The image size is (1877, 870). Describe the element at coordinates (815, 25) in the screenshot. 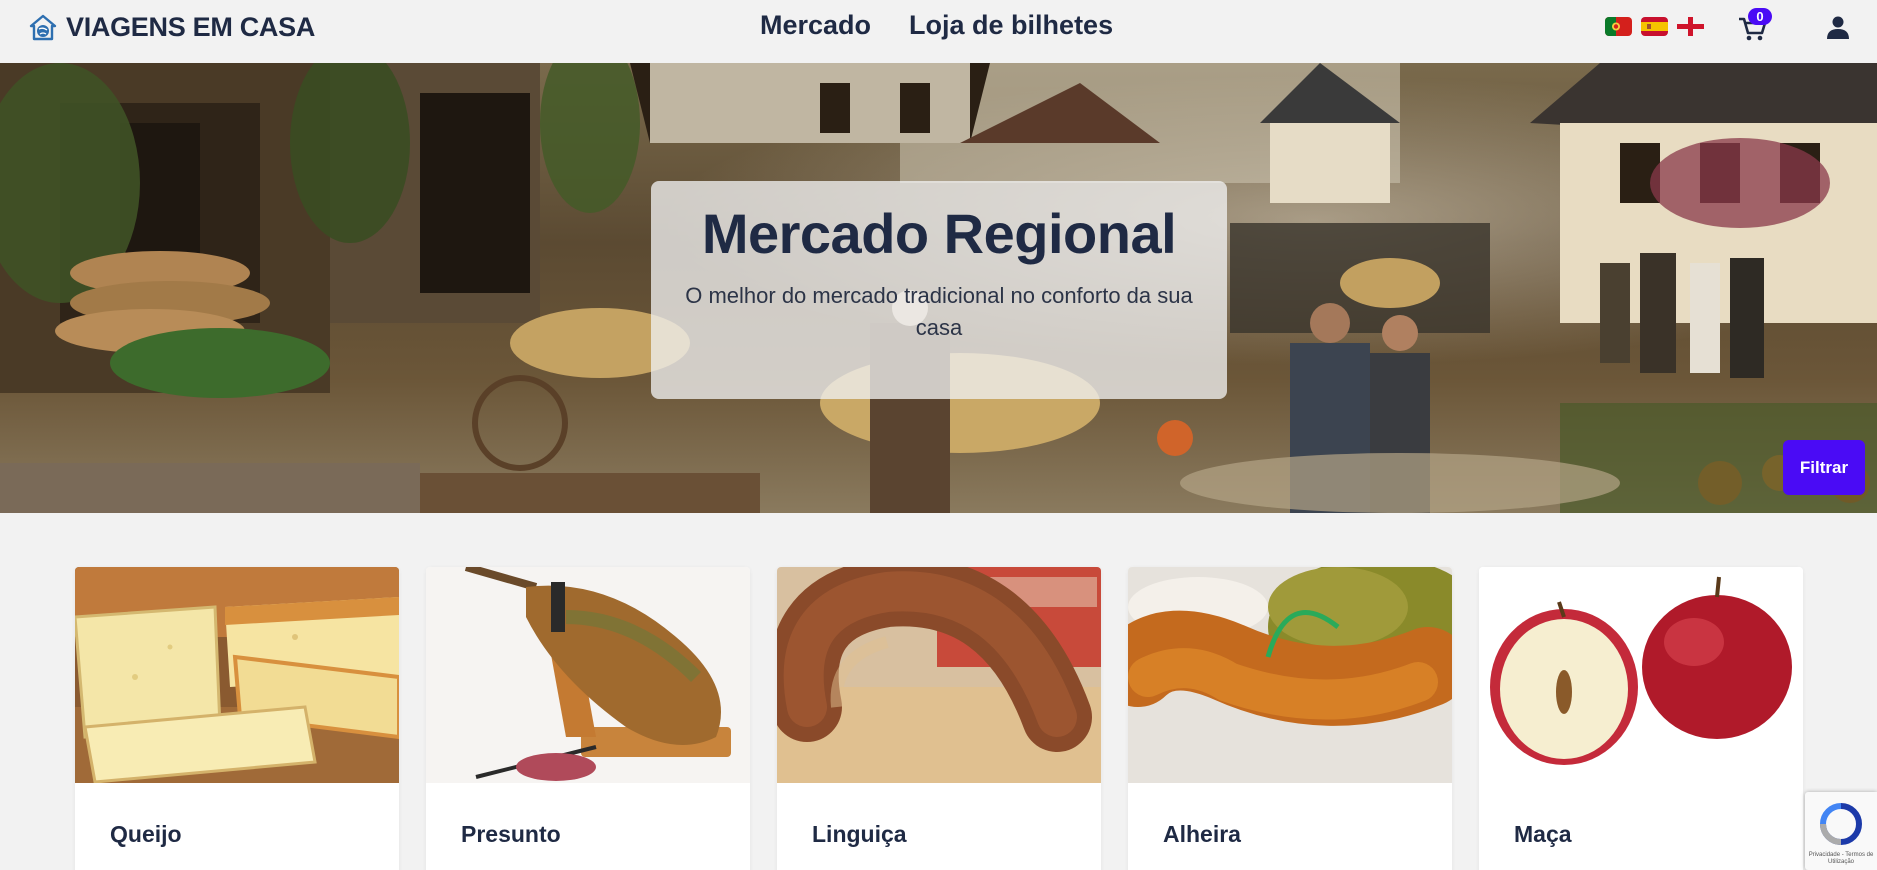

I see `nav-link-mercado: Mercado` at that location.